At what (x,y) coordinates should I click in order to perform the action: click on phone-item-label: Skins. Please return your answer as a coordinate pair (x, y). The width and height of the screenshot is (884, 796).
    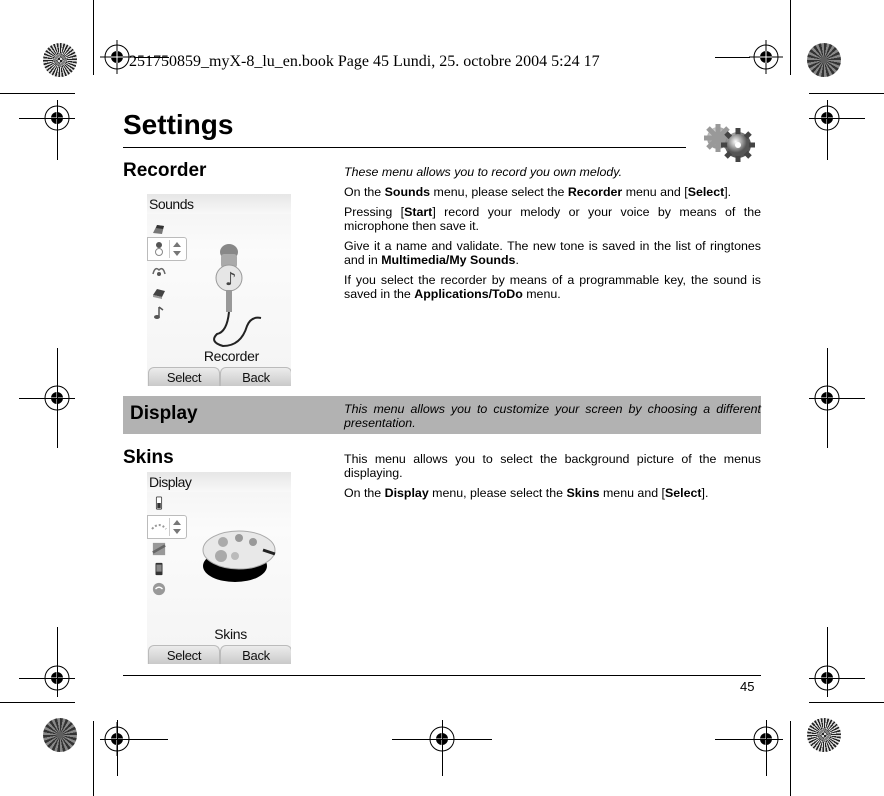
    Looking at the image, I should click on (230, 634).